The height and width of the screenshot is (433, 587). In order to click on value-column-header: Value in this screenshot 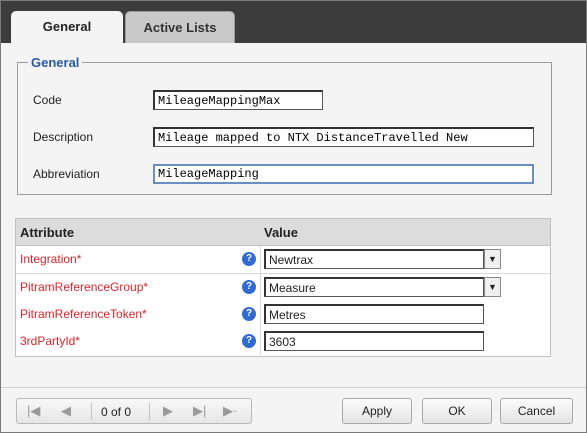, I will do `click(281, 232)`.